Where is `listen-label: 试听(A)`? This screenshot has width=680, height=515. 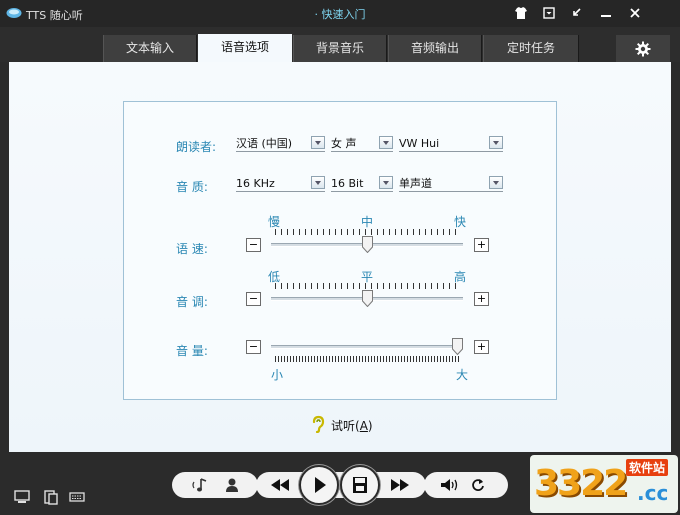 listen-label: 试听(A) is located at coordinates (352, 426).